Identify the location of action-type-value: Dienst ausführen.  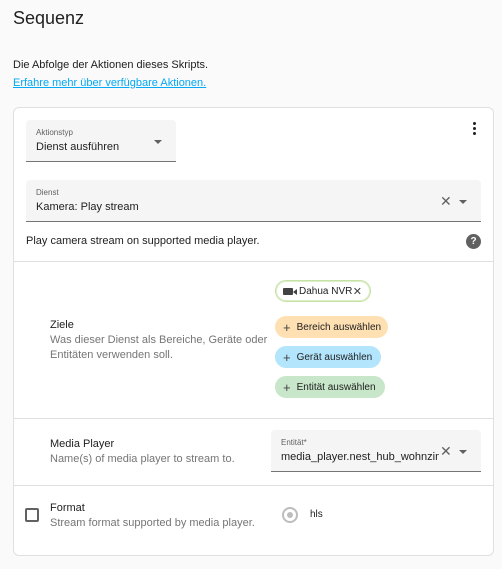
(78, 147).